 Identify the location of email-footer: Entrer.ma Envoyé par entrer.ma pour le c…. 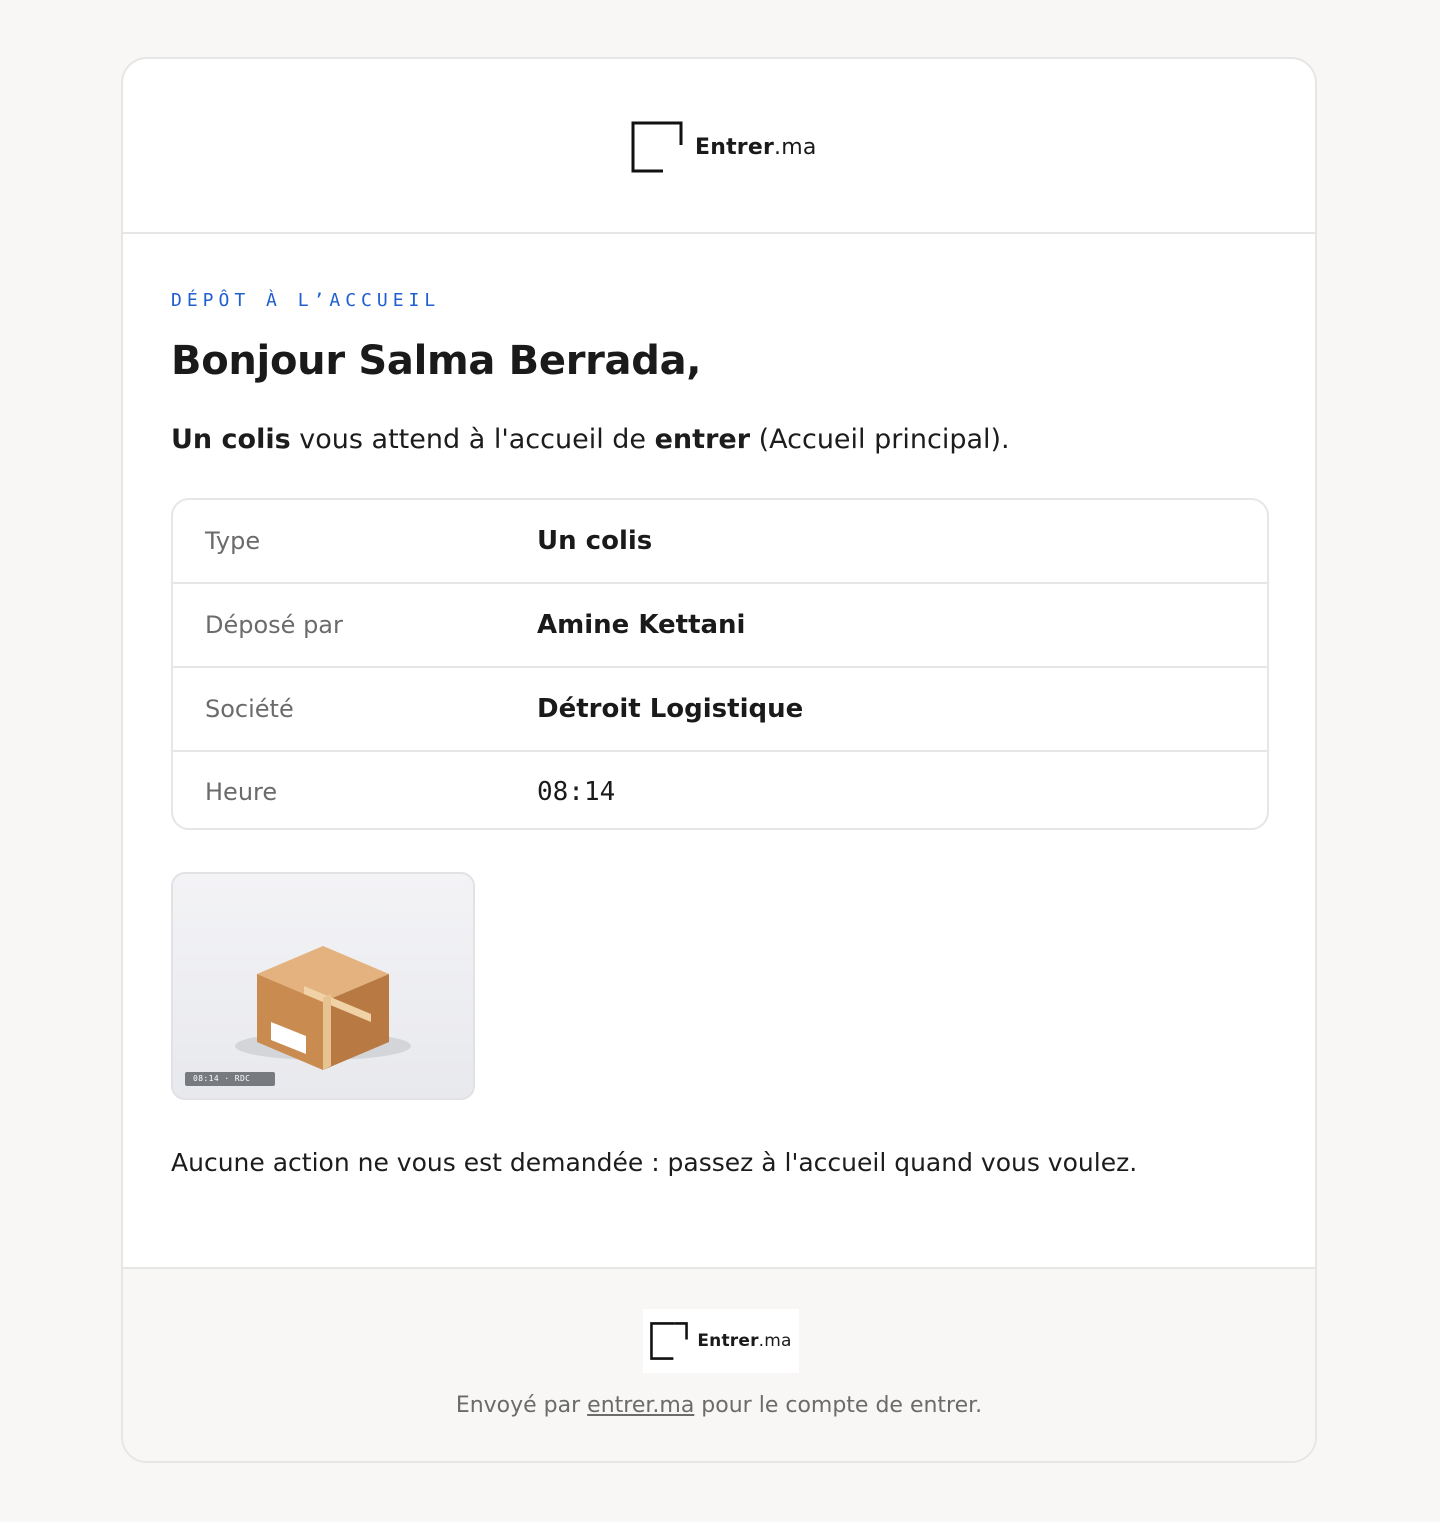
(719, 1364).